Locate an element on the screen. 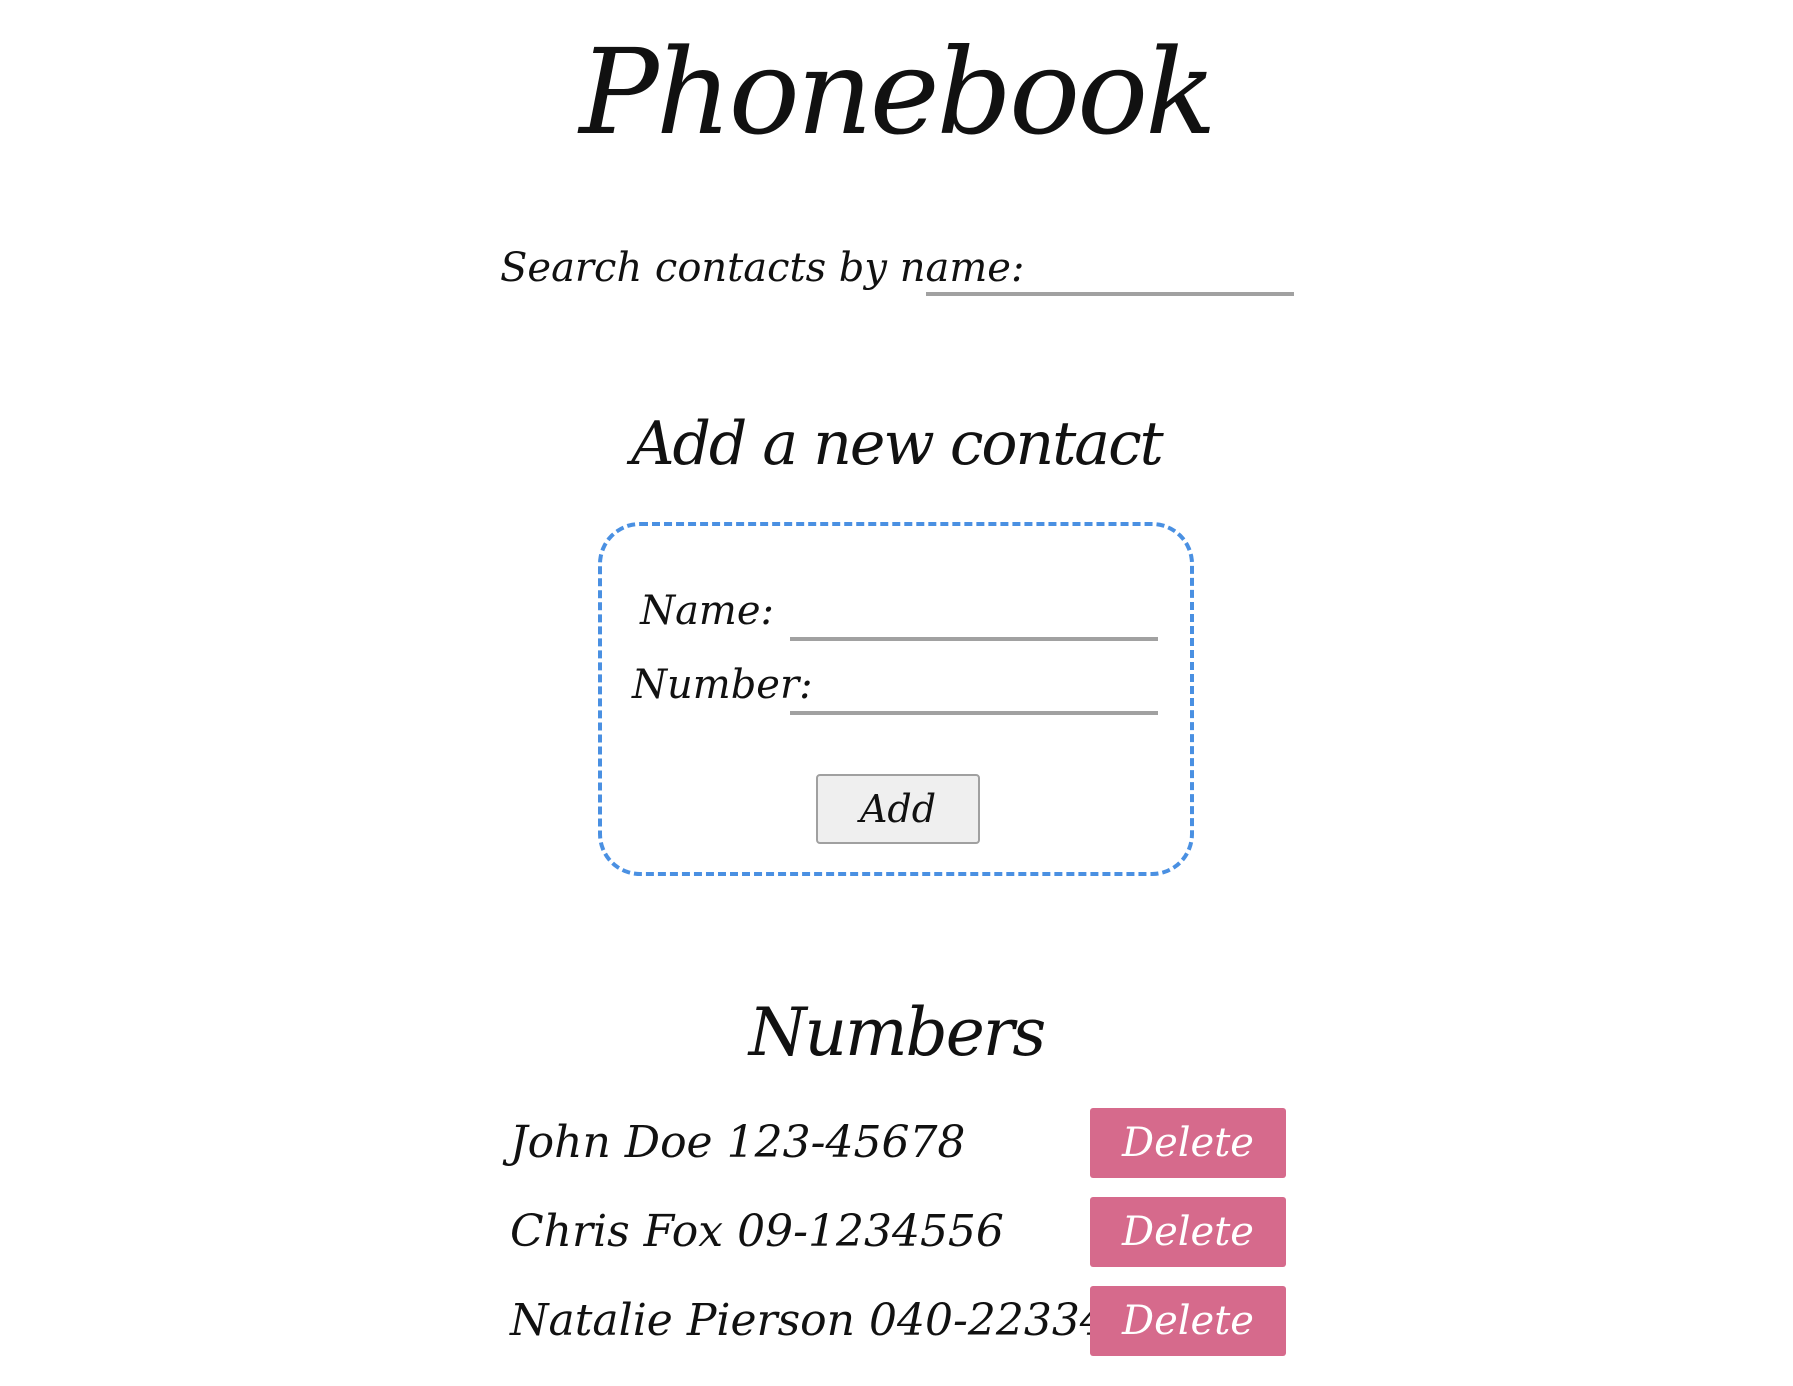 Image resolution: width=1793 pixels, height=1386 pixels. contact-entry: Chris Fox 09-1234556 is located at coordinates (757, 1232).